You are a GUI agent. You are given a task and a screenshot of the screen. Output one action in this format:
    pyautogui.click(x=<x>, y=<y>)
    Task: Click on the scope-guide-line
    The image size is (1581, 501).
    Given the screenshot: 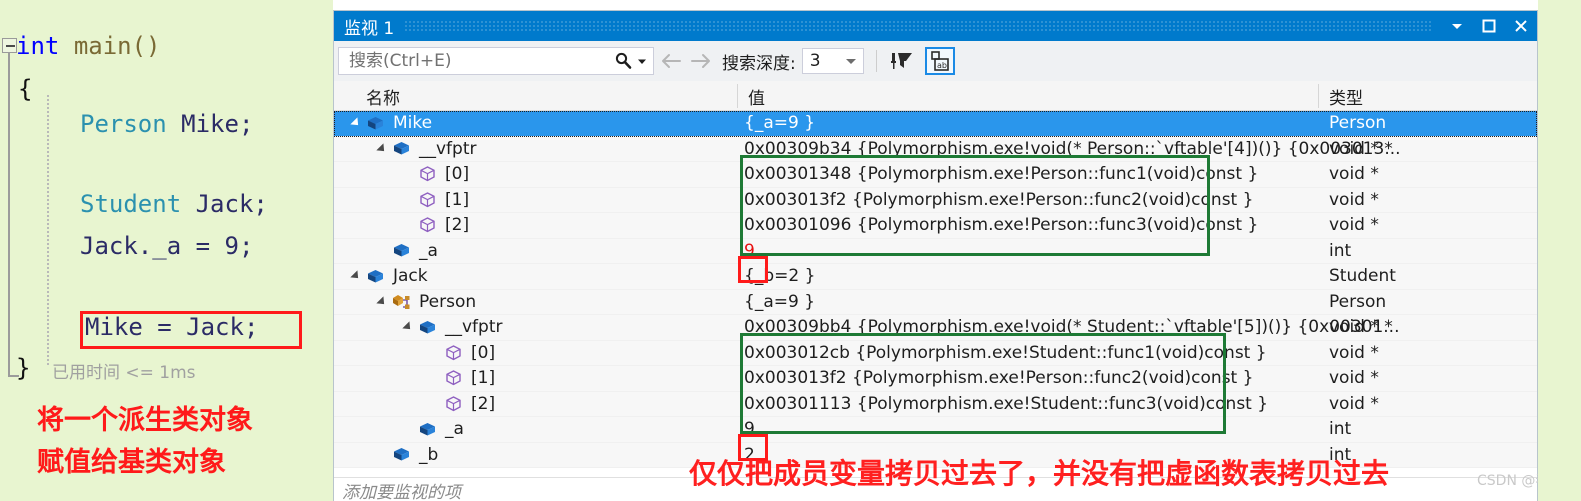 What is the action you would take?
    pyautogui.click(x=9, y=214)
    